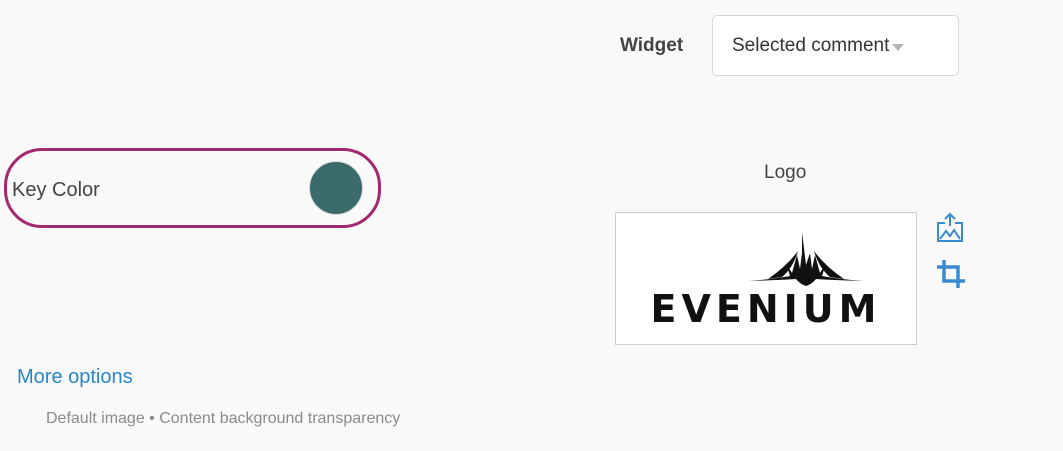  What do you see at coordinates (766, 278) in the screenshot?
I see `logo-image: EVENIUM` at bounding box center [766, 278].